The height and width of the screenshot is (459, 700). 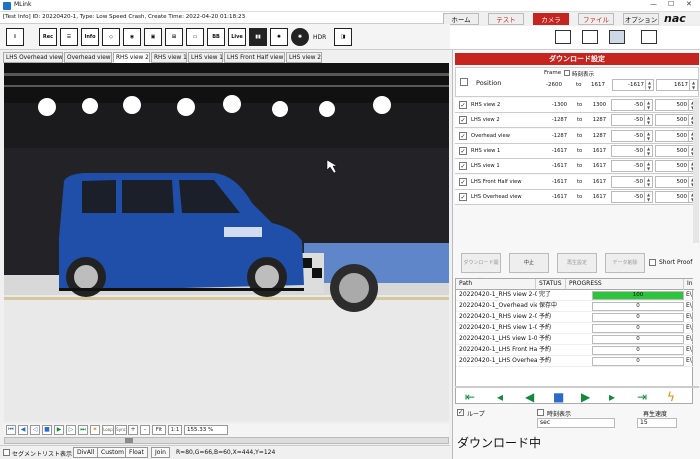 What do you see at coordinates (48, 37) in the screenshot?
I see `rec-button: Rec` at bounding box center [48, 37].